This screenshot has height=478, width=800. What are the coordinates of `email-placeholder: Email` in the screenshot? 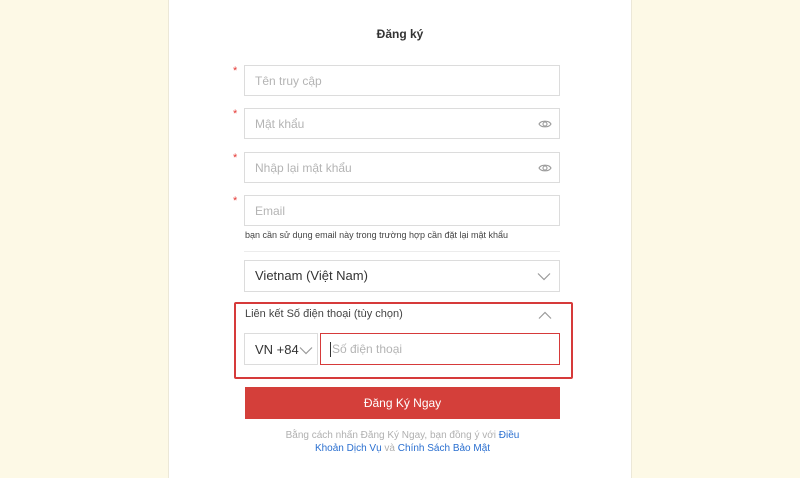 It's located at (270, 211).